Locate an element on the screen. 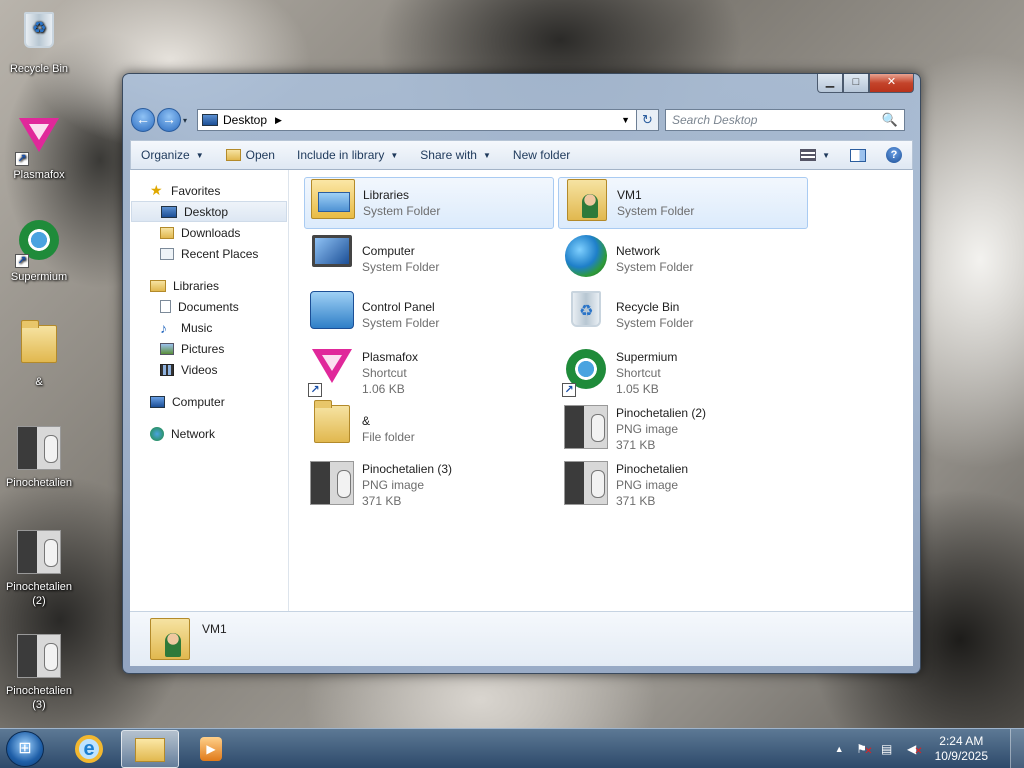  notification-area: ▲ ⚑ ✕ ▤ ◀ ✕ 2:24 AM 10/9/2025 is located at coordinates (929, 748).